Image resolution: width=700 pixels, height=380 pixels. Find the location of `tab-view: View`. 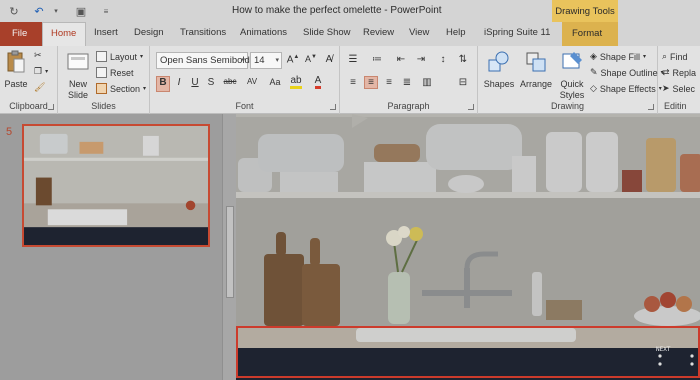

tab-view: View is located at coordinates (419, 32).